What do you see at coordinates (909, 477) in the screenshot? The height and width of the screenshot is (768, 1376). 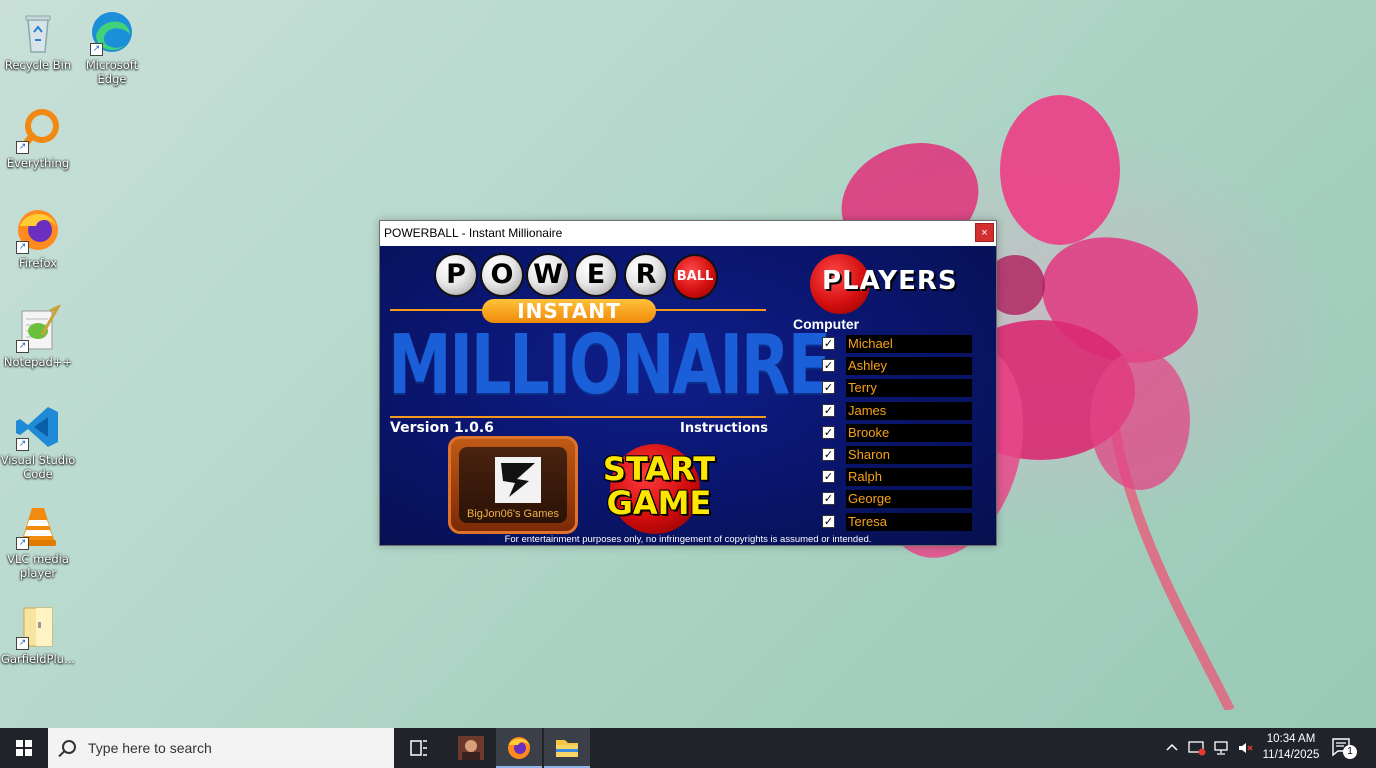 I see `player-name-field: Ralph` at bounding box center [909, 477].